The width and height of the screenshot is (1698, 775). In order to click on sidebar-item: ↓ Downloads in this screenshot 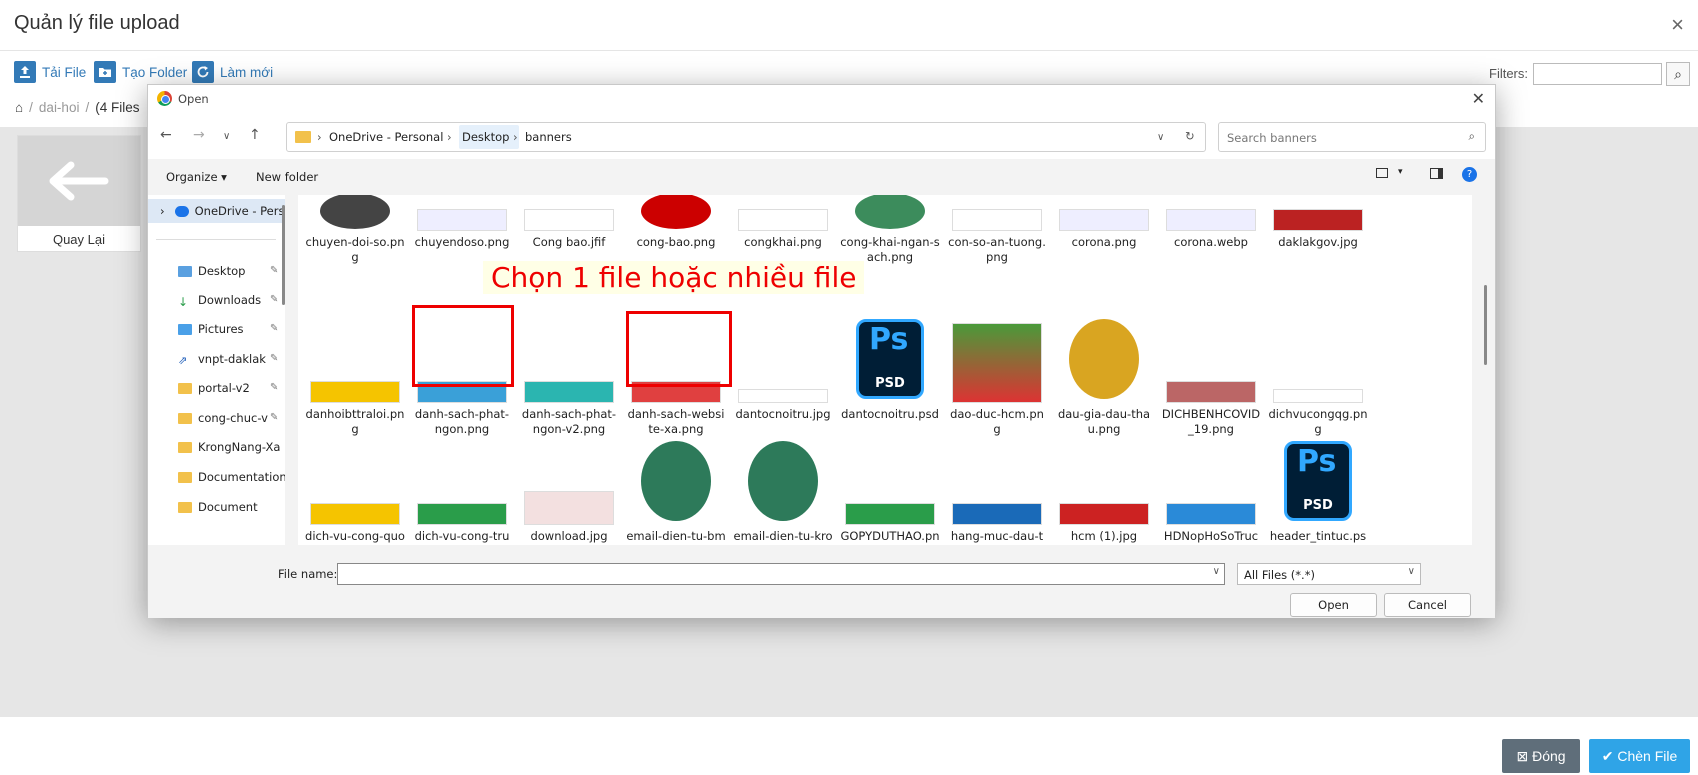, I will do `click(219, 300)`.